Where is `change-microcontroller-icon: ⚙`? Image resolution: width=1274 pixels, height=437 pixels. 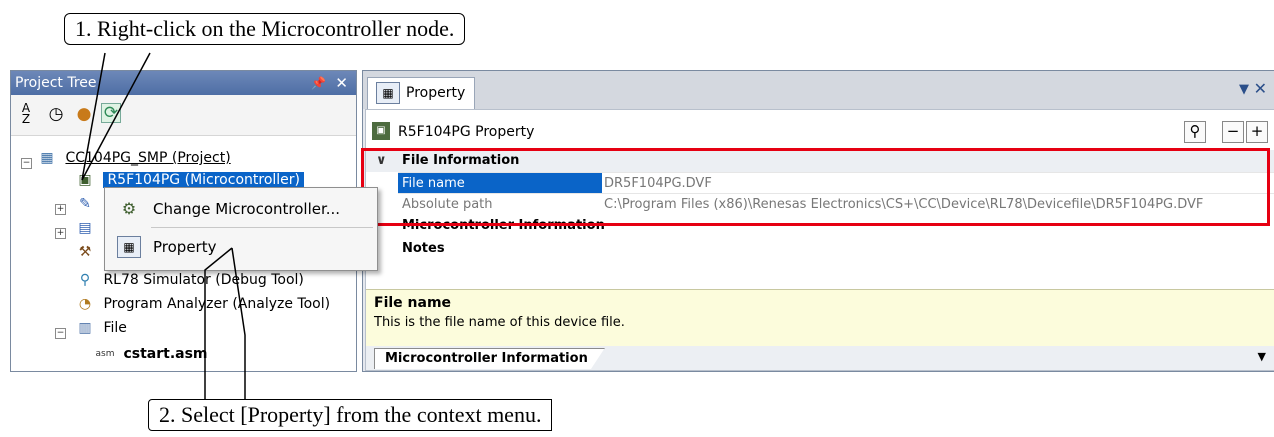 change-microcontroller-icon: ⚙ is located at coordinates (129, 208).